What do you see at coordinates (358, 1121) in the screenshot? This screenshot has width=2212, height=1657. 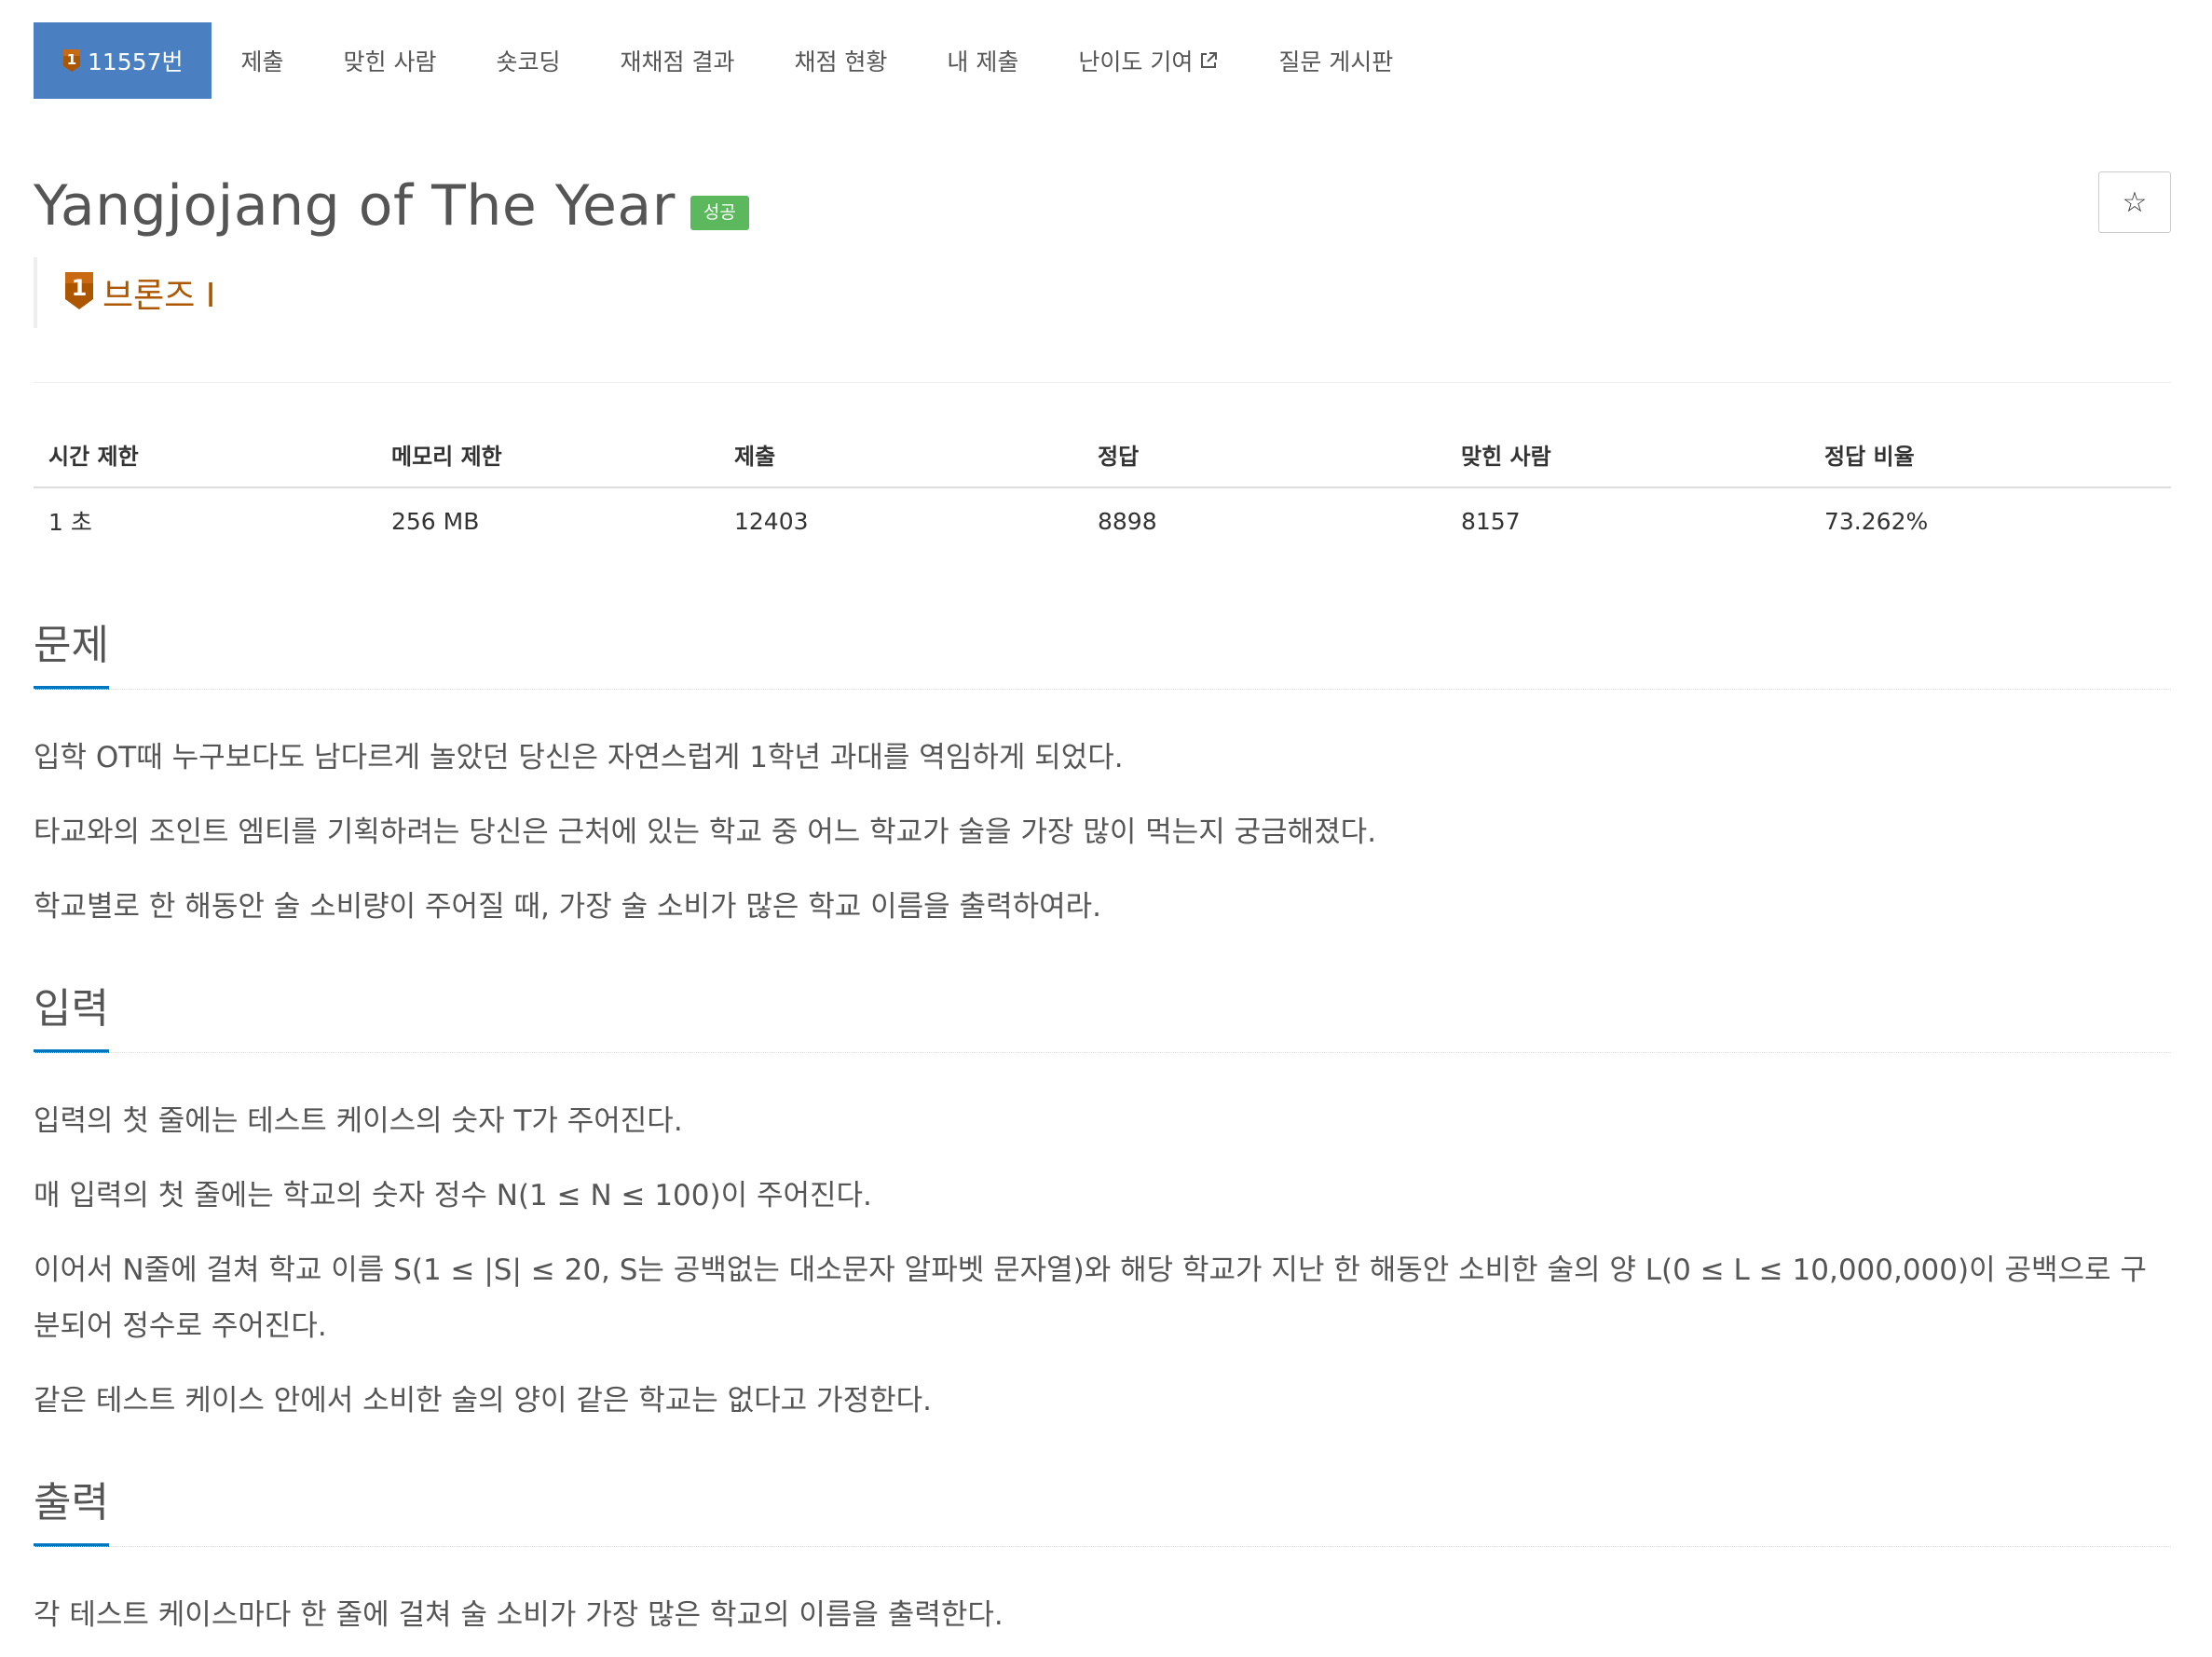 I see `input-description-line: 입력의 첫 줄에는 테스트 케이스의 숫자 T가 주어진다.` at bounding box center [358, 1121].